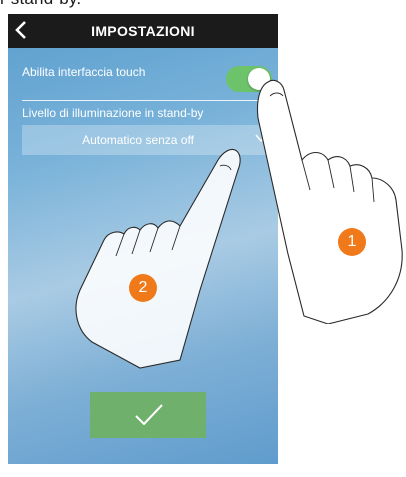  I want to click on checkmark-icon, so click(149, 415).